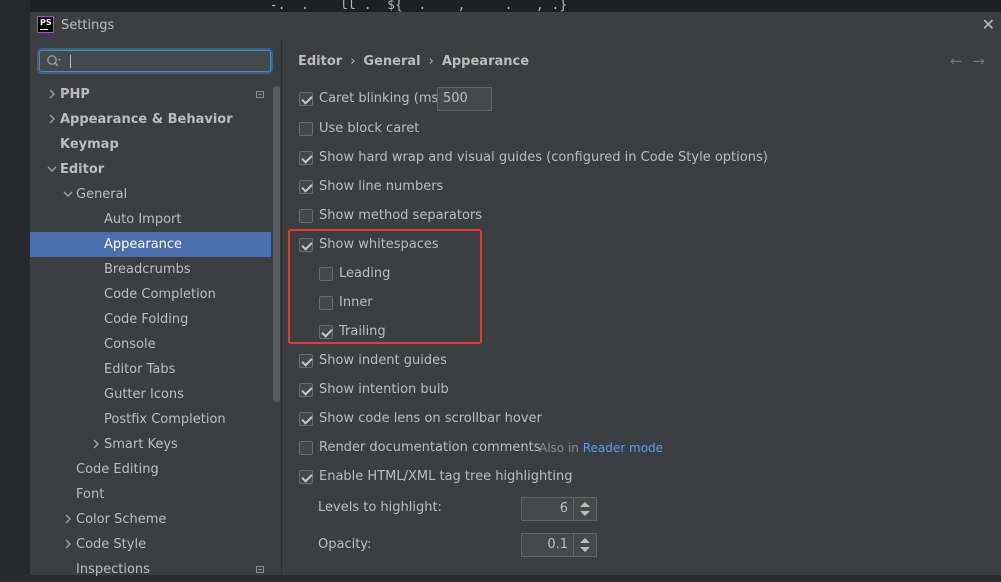  Describe the element at coordinates (155, 369) in the screenshot. I see `tree-item-editor-tabs: Editor Tabs` at that location.